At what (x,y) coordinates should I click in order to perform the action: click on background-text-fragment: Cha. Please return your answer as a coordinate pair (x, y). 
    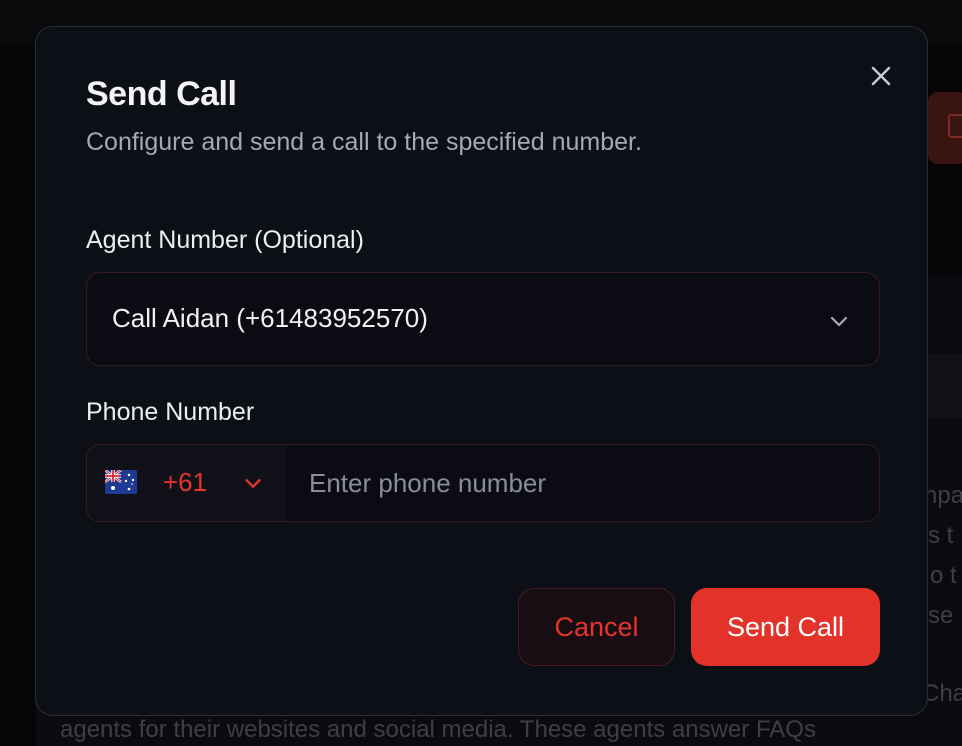
    Looking at the image, I should click on (942, 693).